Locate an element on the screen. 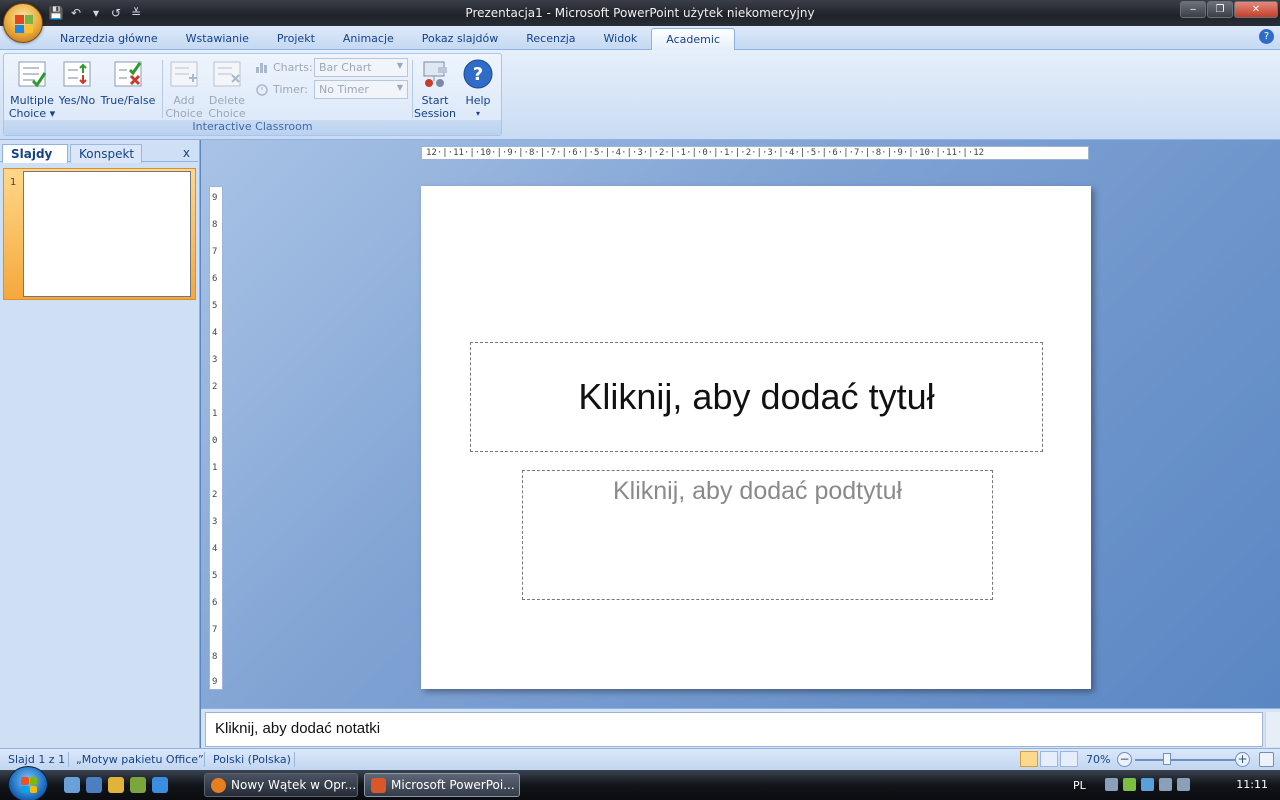 This screenshot has height=800, width=1280. add-choice-button: Add Choice is located at coordinates (184, 89).